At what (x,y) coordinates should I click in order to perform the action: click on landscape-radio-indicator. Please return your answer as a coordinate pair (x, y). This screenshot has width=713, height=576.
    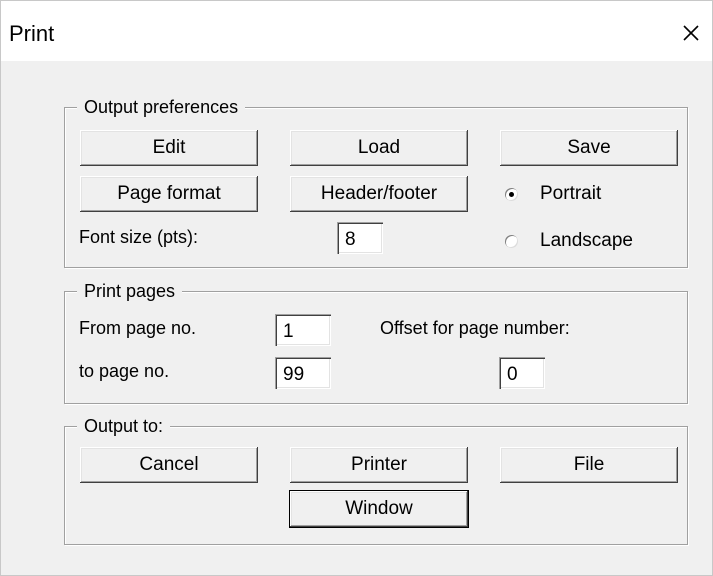
    Looking at the image, I should click on (511, 241).